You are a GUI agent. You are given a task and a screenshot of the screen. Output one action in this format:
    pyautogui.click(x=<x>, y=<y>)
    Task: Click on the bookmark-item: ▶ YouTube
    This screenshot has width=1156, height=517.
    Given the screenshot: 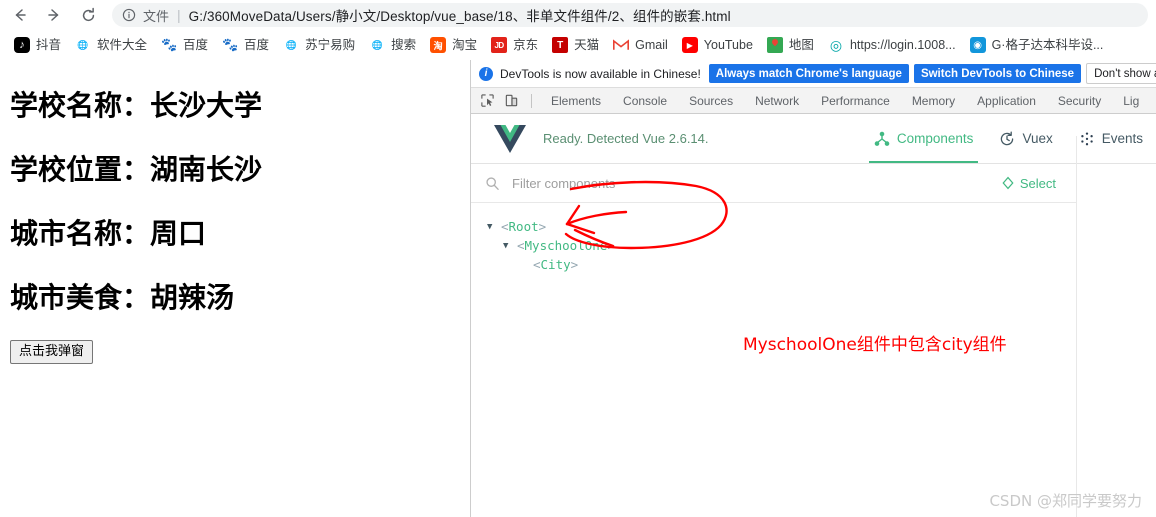 What is the action you would take?
    pyautogui.click(x=717, y=45)
    